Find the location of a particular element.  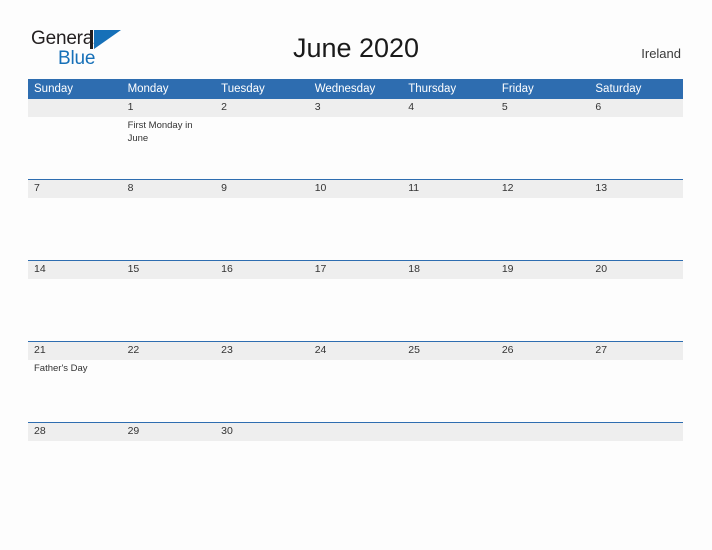

day-event-label: Father's Day is located at coordinates (61, 368).